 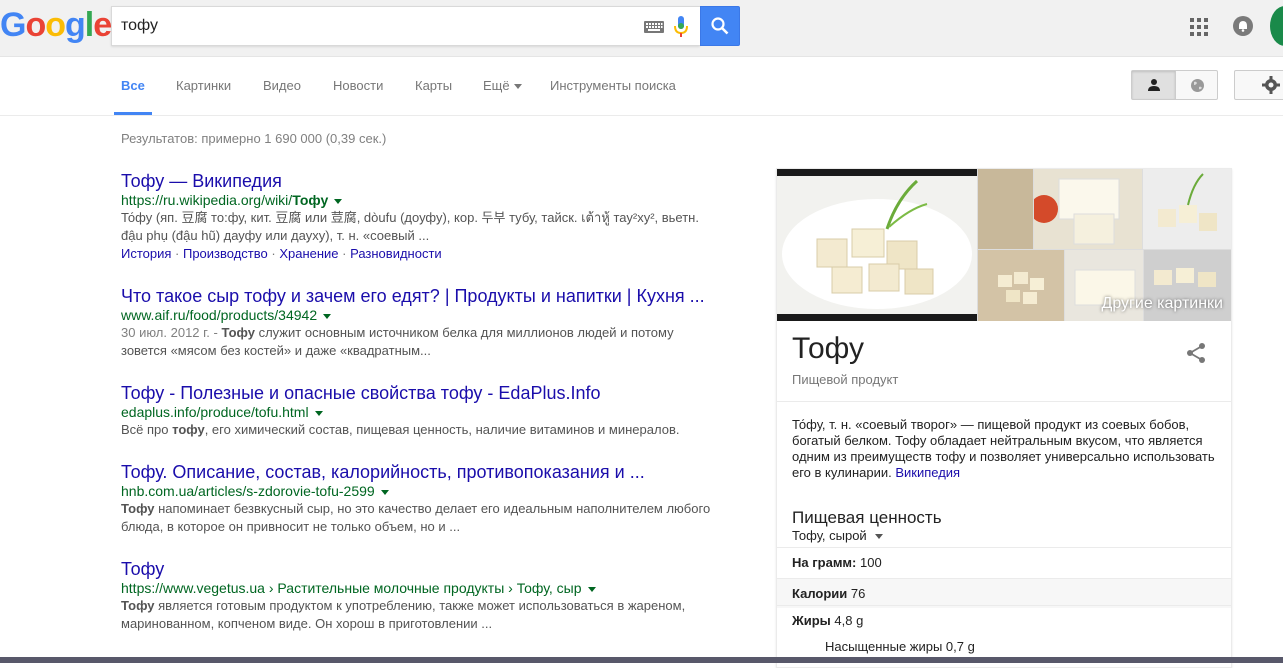 What do you see at coordinates (1258, 85) in the screenshot?
I see `settings-button` at bounding box center [1258, 85].